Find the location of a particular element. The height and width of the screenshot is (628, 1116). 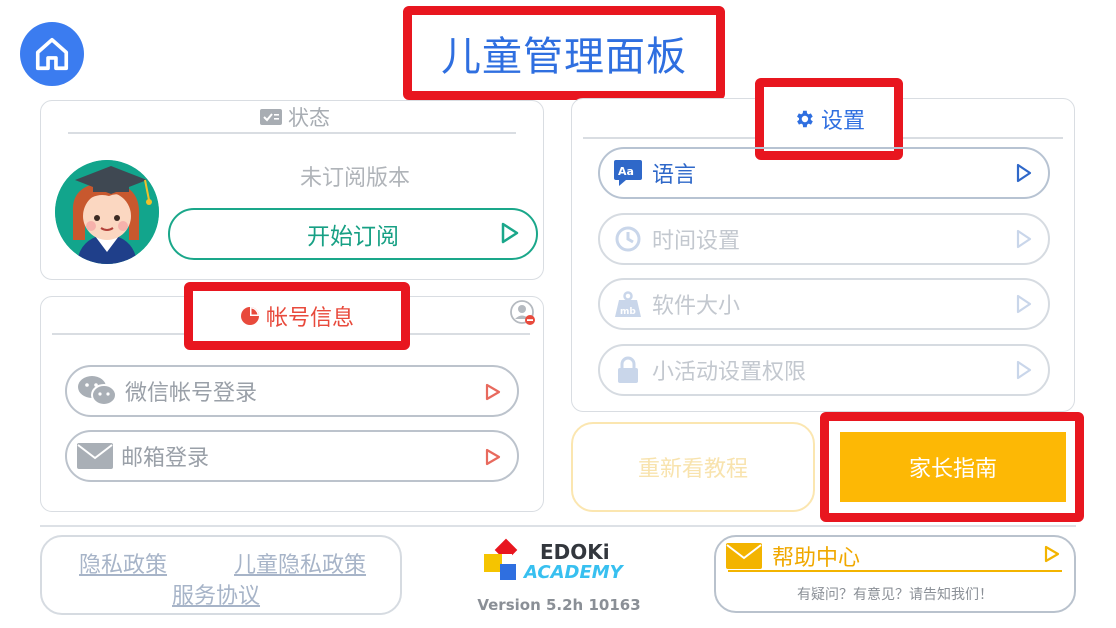

settings-item-time: 时间设置 is located at coordinates (824, 239).